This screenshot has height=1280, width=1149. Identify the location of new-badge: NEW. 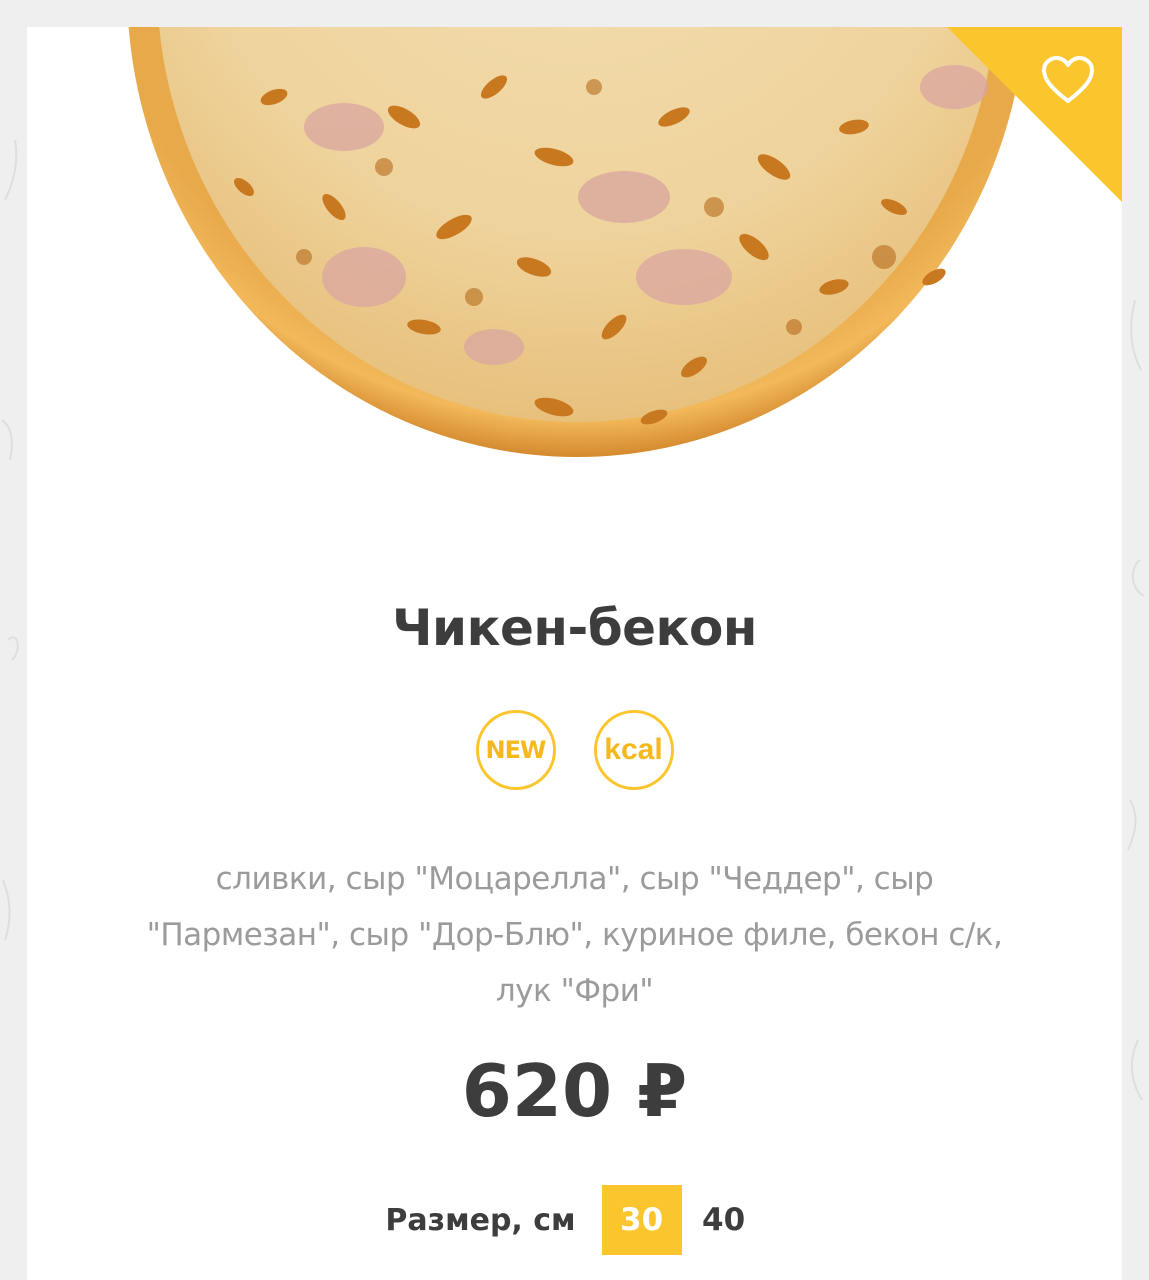
(515, 750).